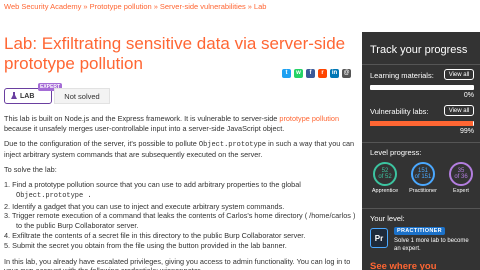 This screenshot has height=270, width=480. Describe the element at coordinates (422, 87) in the screenshot. I see `learning-progress-bar` at that location.